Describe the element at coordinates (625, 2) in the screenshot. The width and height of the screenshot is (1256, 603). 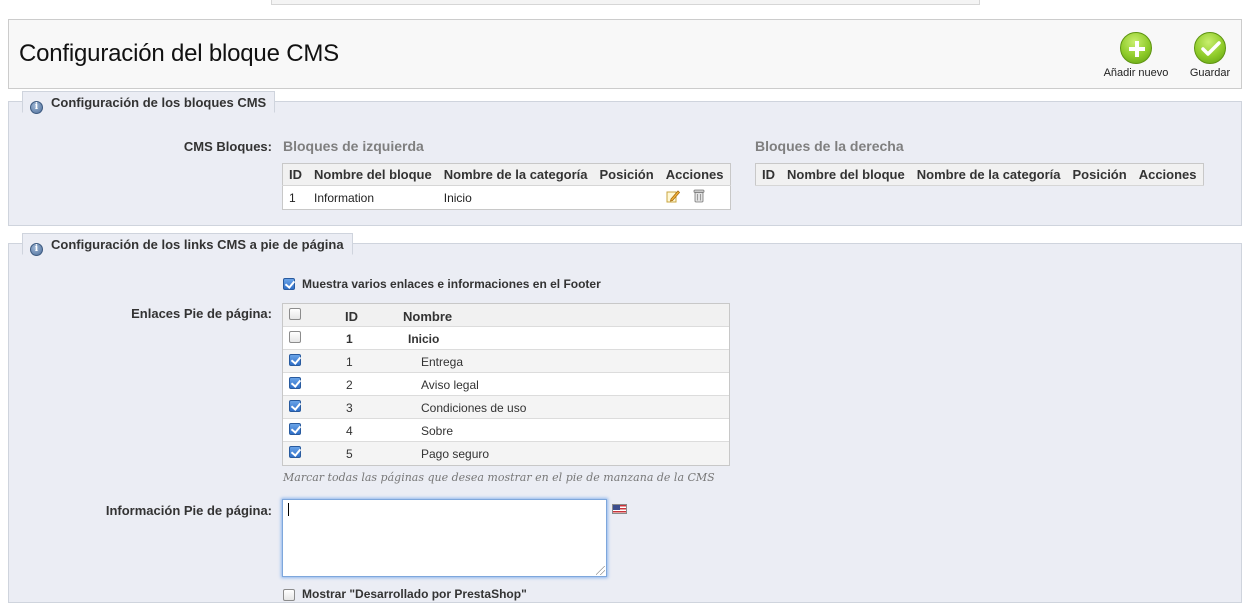
I see `top-strip` at that location.